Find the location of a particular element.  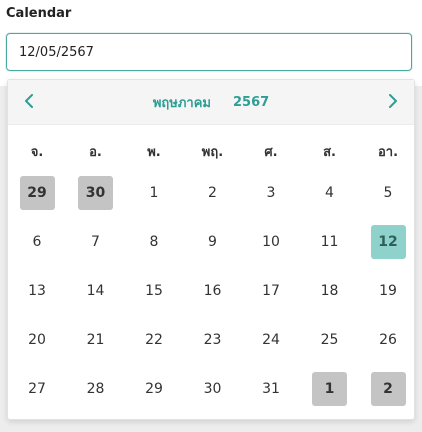

day-cell: 21 is located at coordinates (95, 340).